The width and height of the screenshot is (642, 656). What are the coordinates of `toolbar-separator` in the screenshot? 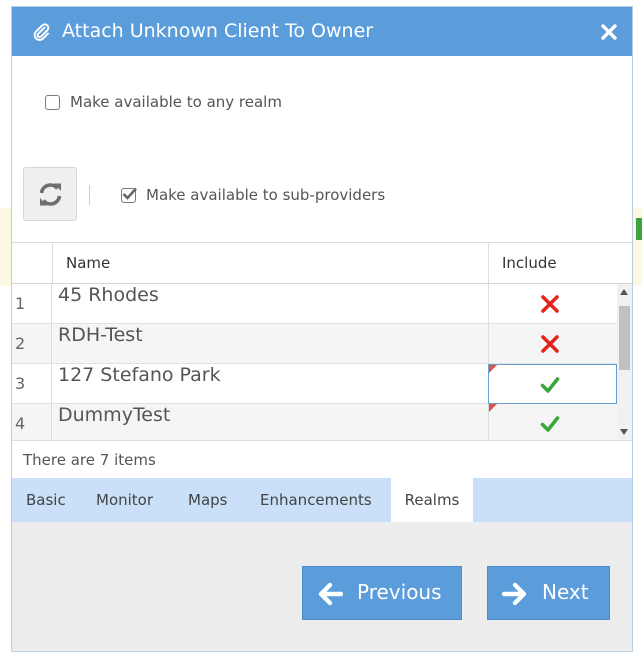 It's located at (89, 195).